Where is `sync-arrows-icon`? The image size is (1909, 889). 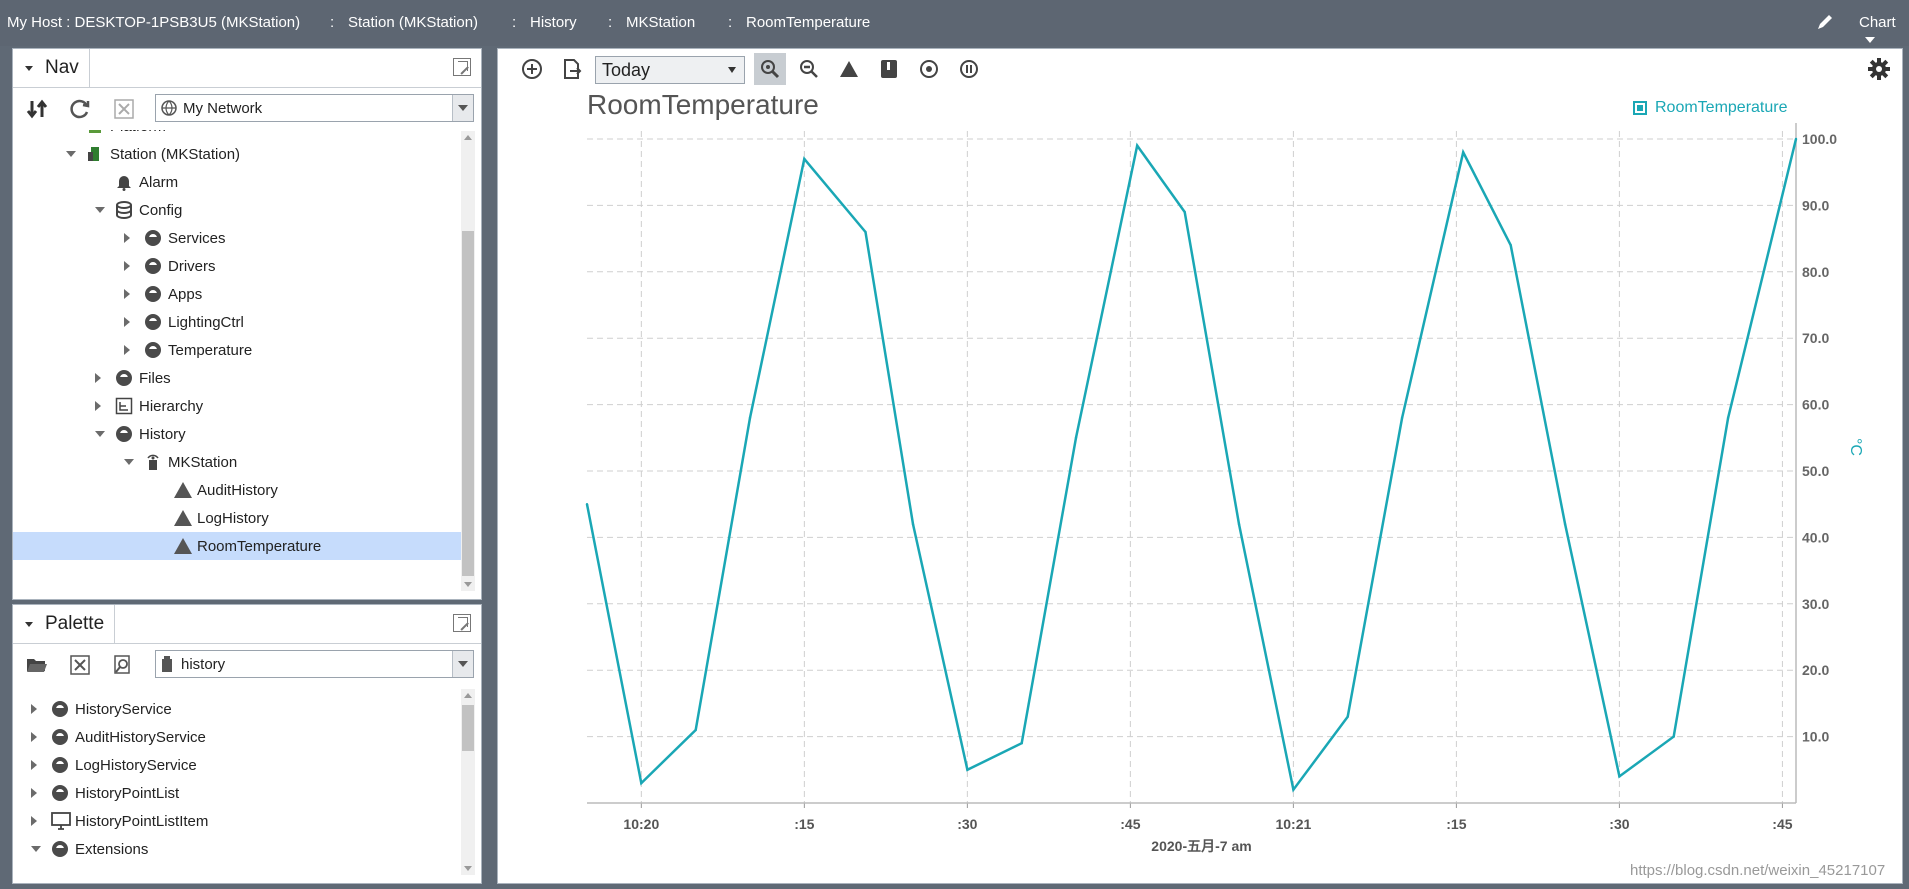
sync-arrows-icon is located at coordinates (37, 109).